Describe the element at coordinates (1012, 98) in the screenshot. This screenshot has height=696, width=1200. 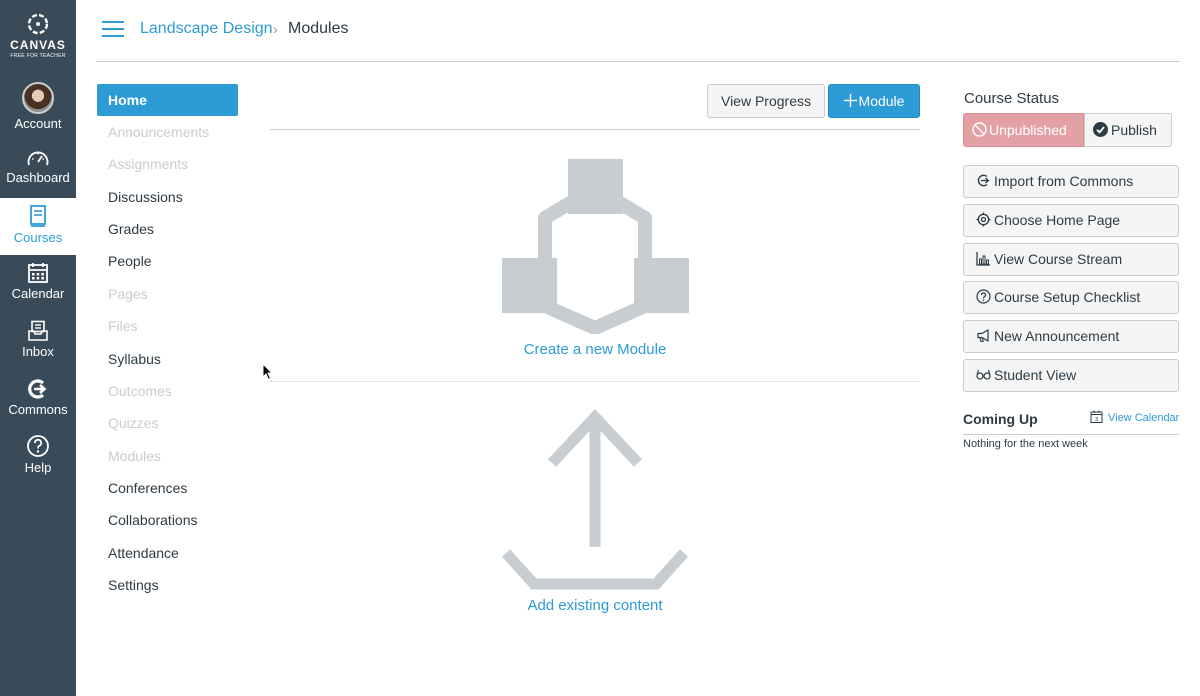
I see `course-status-title: Course Status` at that location.